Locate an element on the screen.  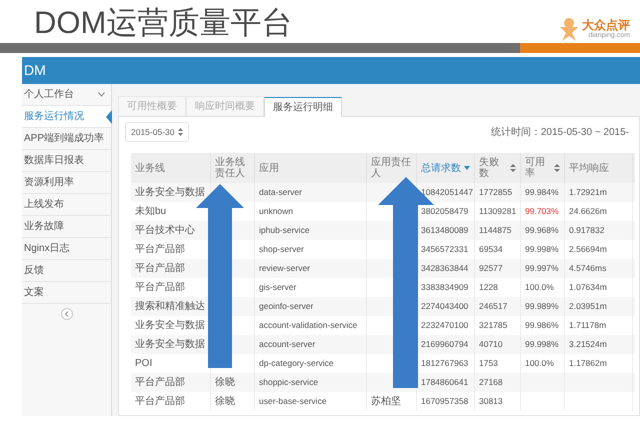
table-cell: 99.989% is located at coordinates (542, 306).